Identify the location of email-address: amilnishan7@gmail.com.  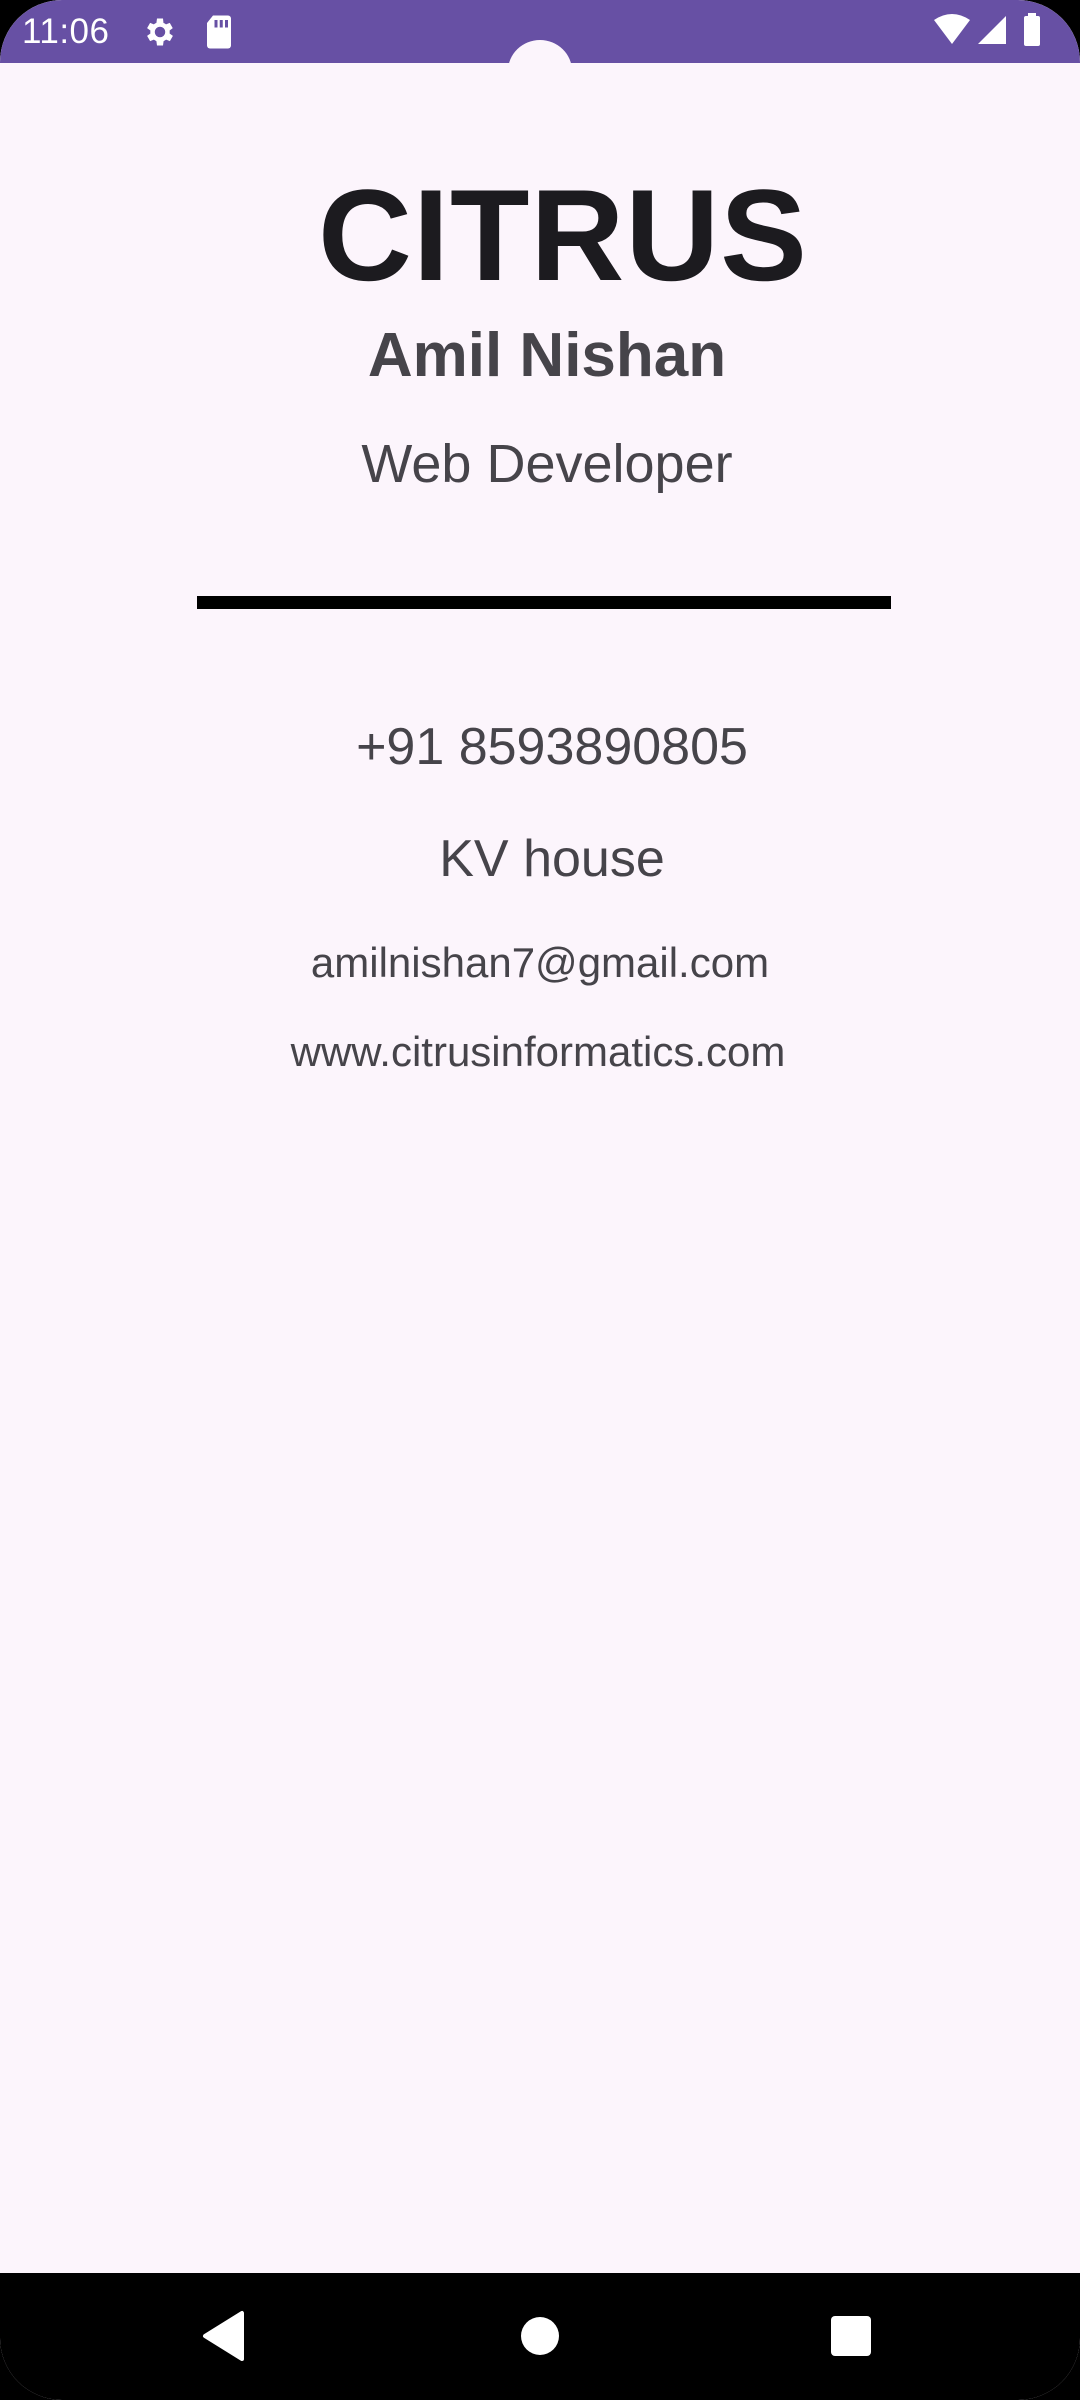
(540, 962).